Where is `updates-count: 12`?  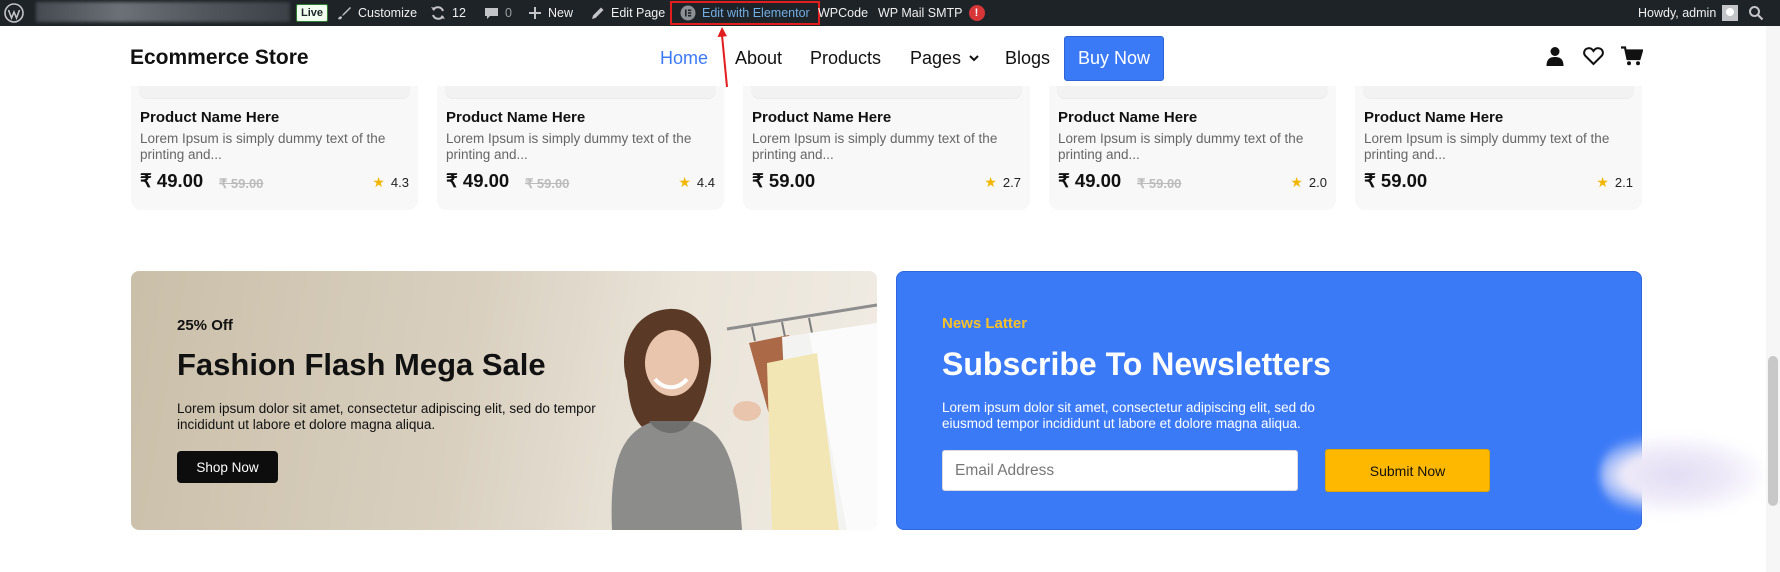
updates-count: 12 is located at coordinates (459, 13).